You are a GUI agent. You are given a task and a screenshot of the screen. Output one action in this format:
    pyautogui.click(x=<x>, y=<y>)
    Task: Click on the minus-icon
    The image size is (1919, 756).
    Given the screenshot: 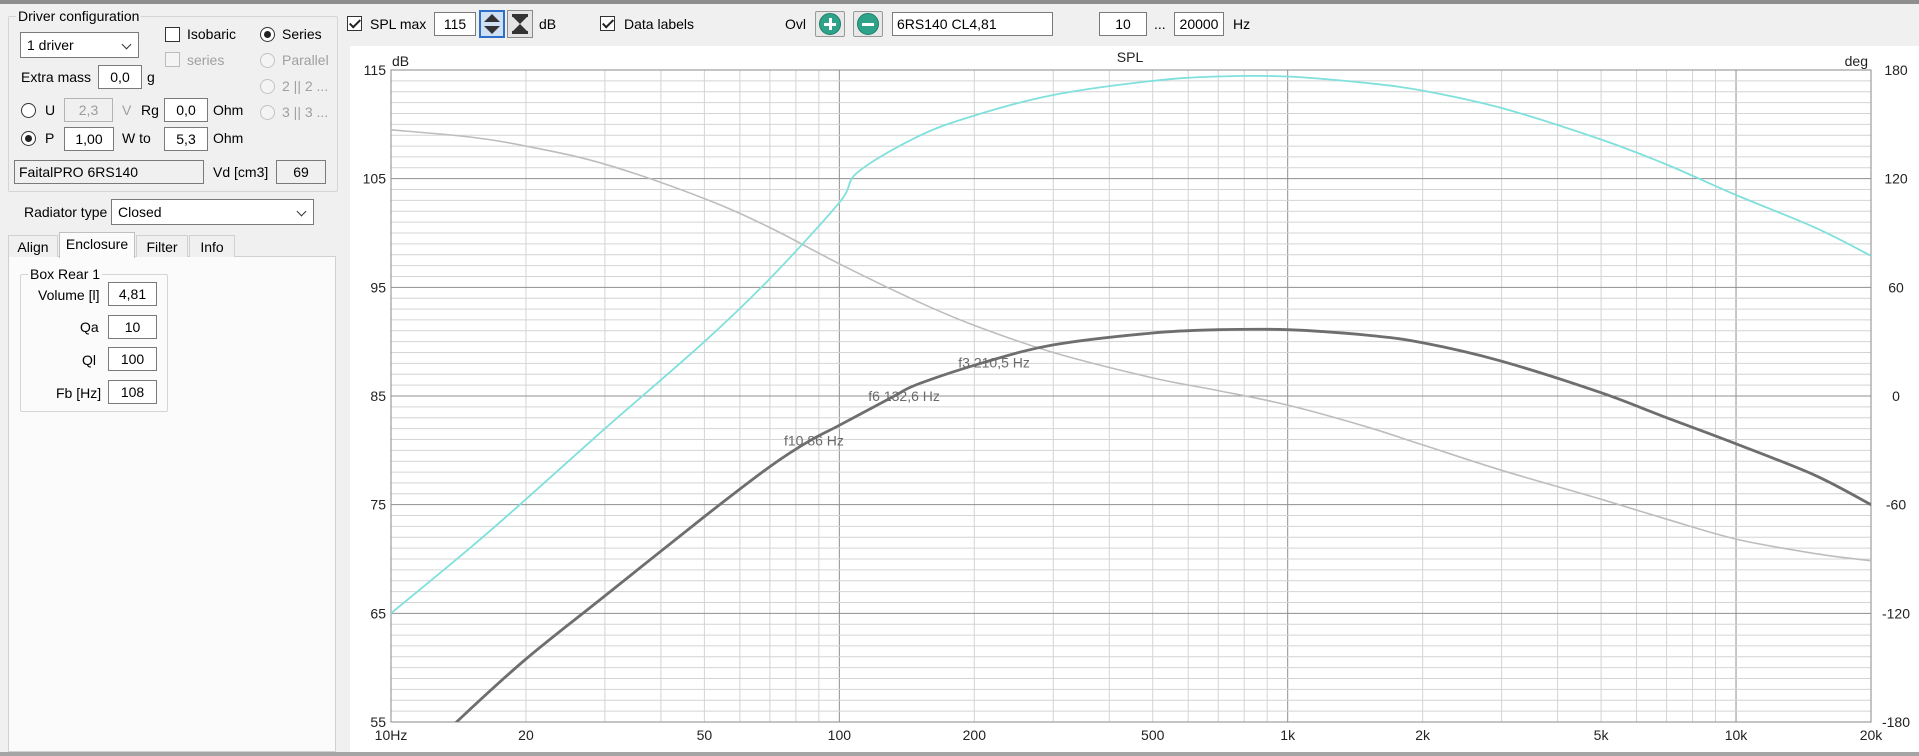 What is the action you would take?
    pyautogui.click(x=868, y=24)
    